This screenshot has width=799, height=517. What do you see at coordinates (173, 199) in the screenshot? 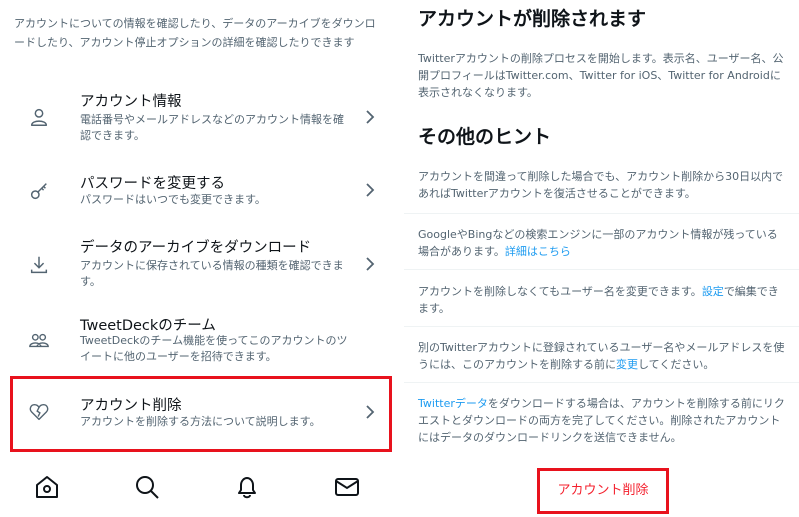
I see `menu-item-desc: パスワードはいつでも変更できます。` at bounding box center [173, 199].